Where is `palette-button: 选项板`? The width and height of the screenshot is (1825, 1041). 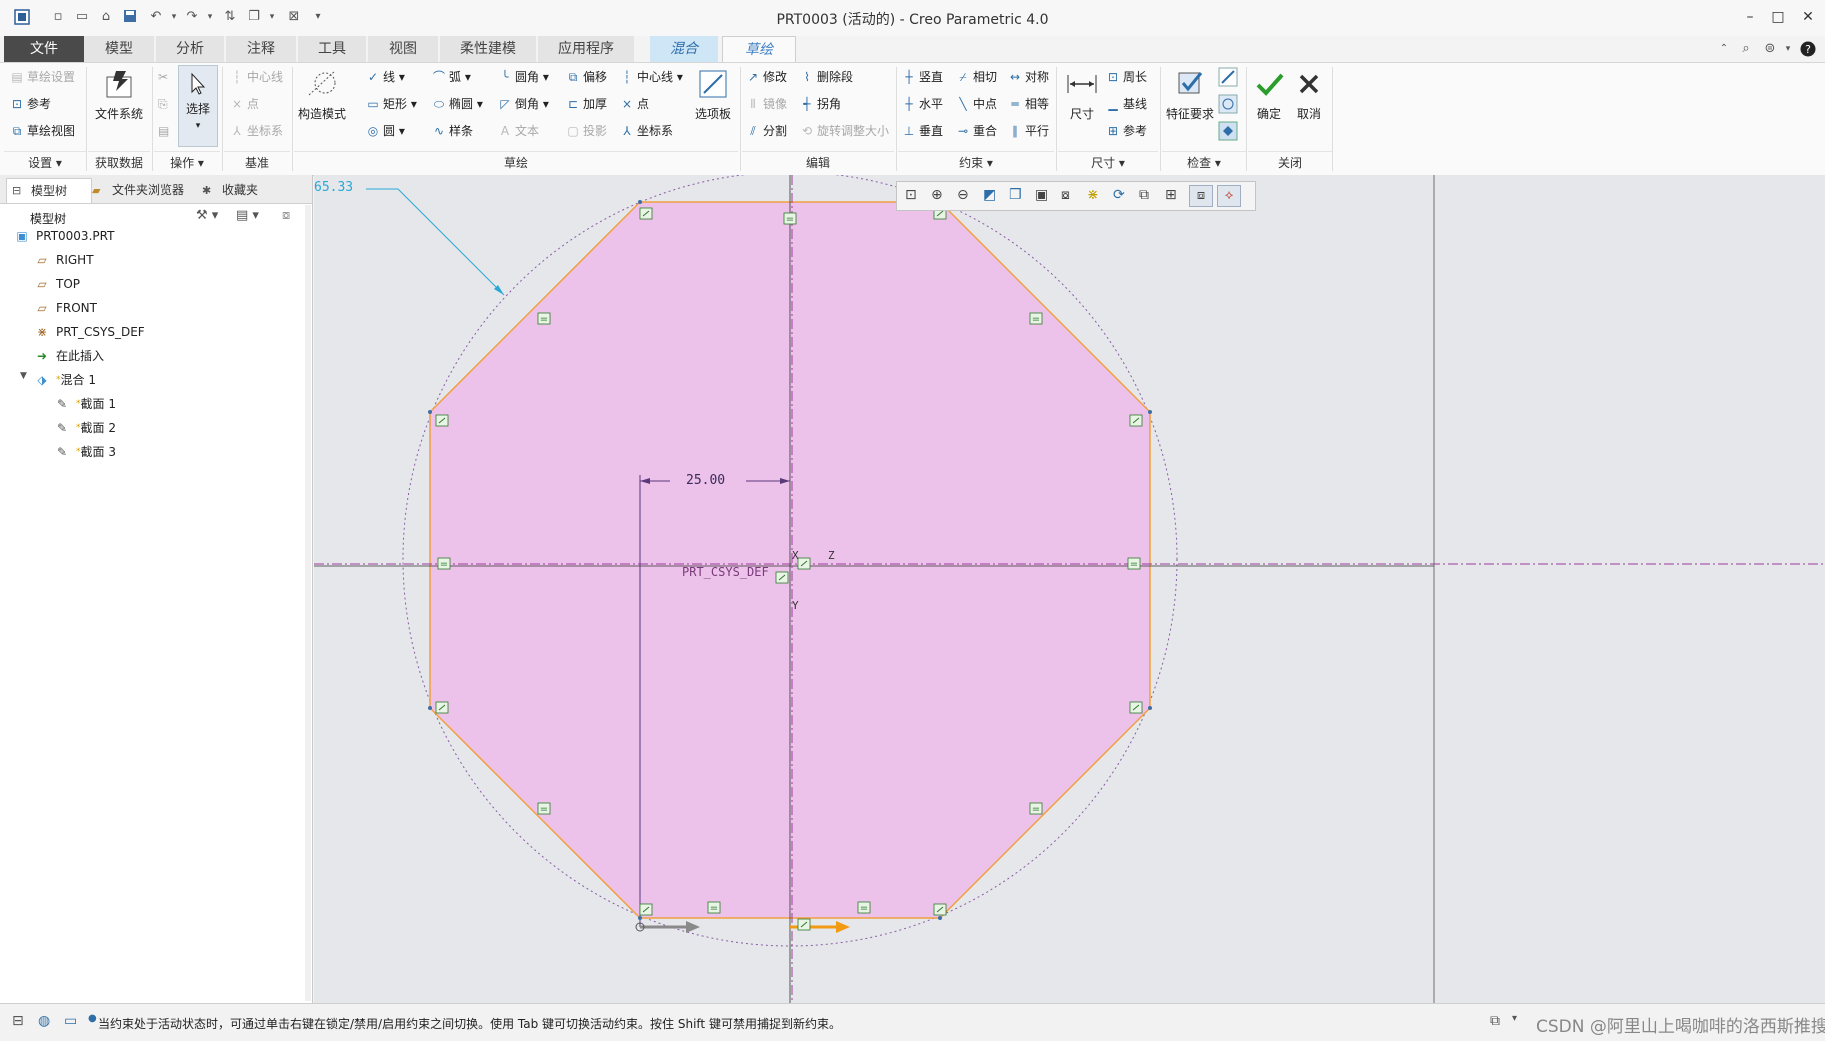
palette-button: 选项板 is located at coordinates (713, 94).